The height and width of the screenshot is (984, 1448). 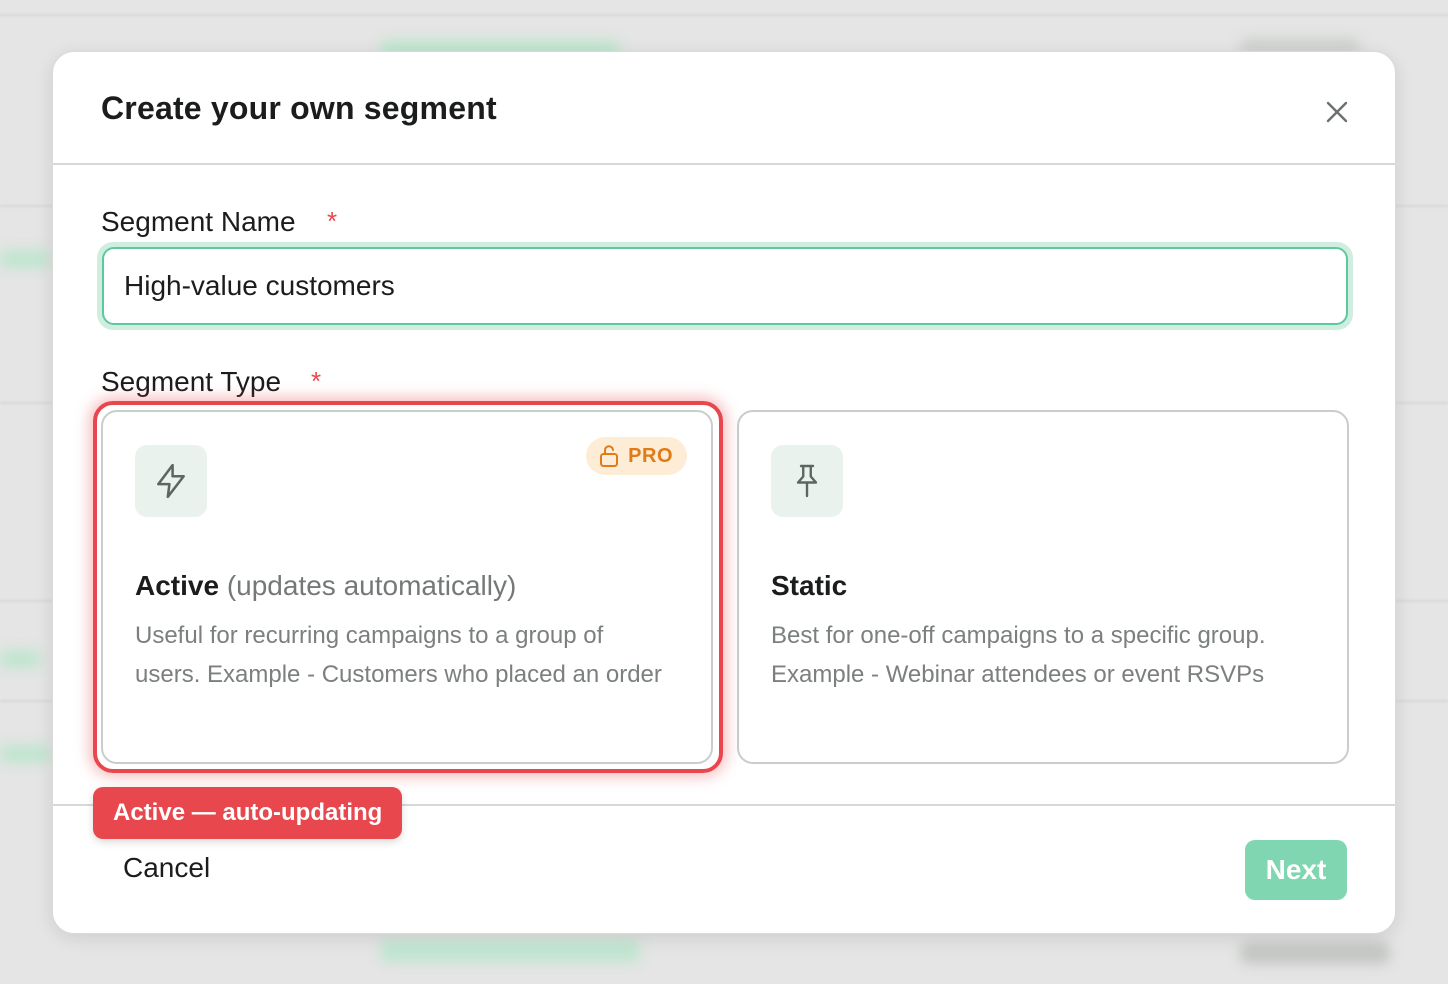 I want to click on static-card-title: Static, so click(x=809, y=586).